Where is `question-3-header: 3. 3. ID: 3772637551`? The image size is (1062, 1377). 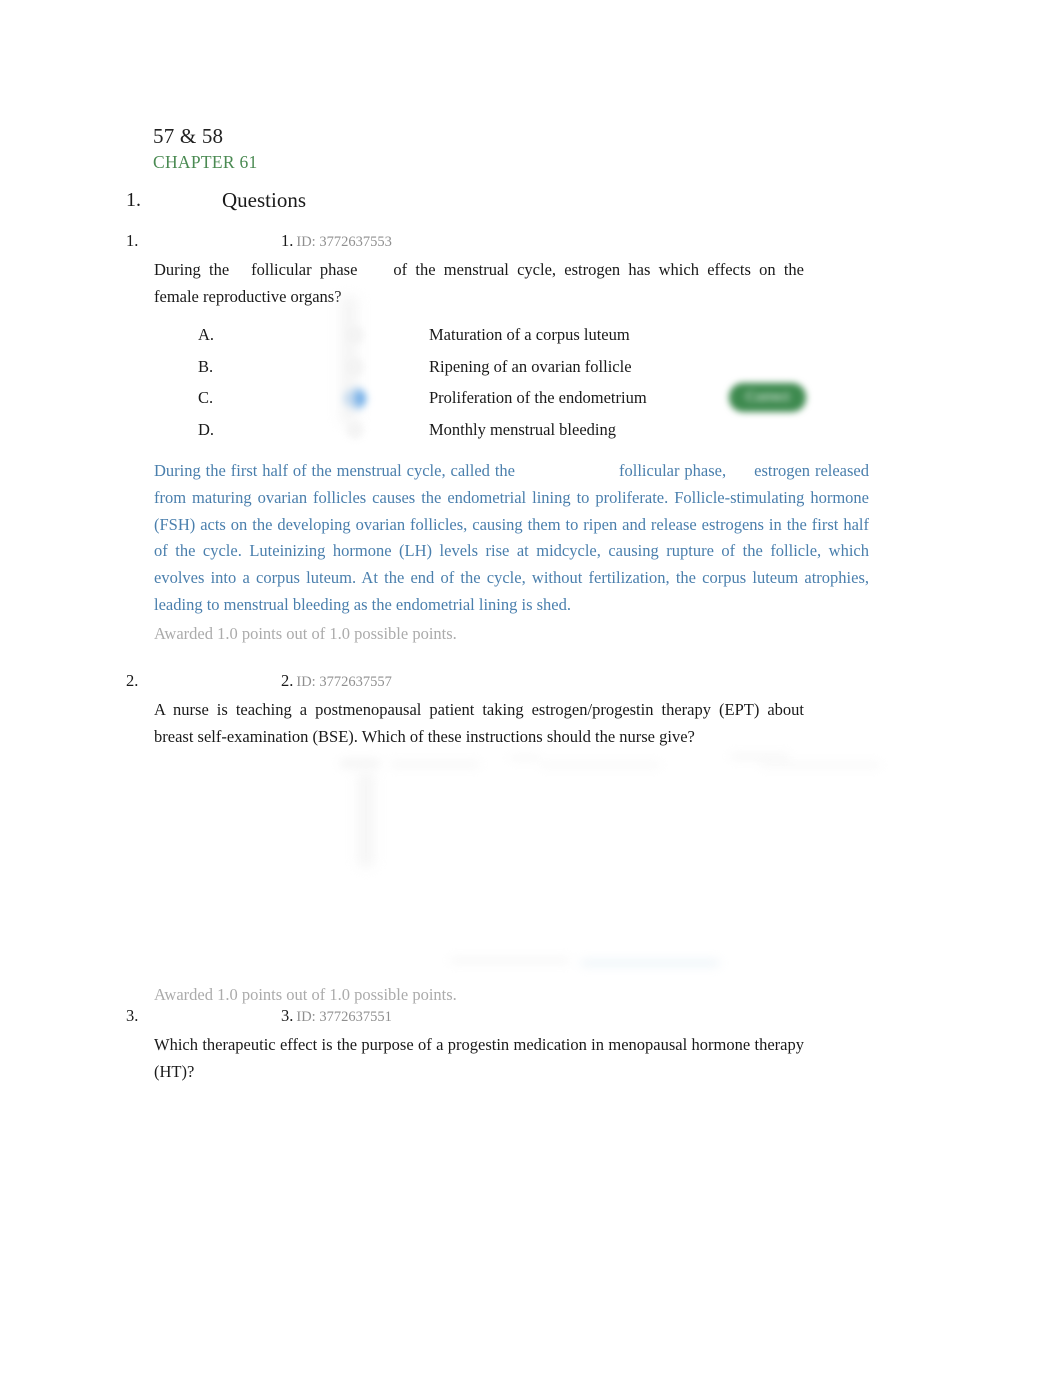
question-3-header: 3. 3. ID: 3772637551 is located at coordinates (541, 1016).